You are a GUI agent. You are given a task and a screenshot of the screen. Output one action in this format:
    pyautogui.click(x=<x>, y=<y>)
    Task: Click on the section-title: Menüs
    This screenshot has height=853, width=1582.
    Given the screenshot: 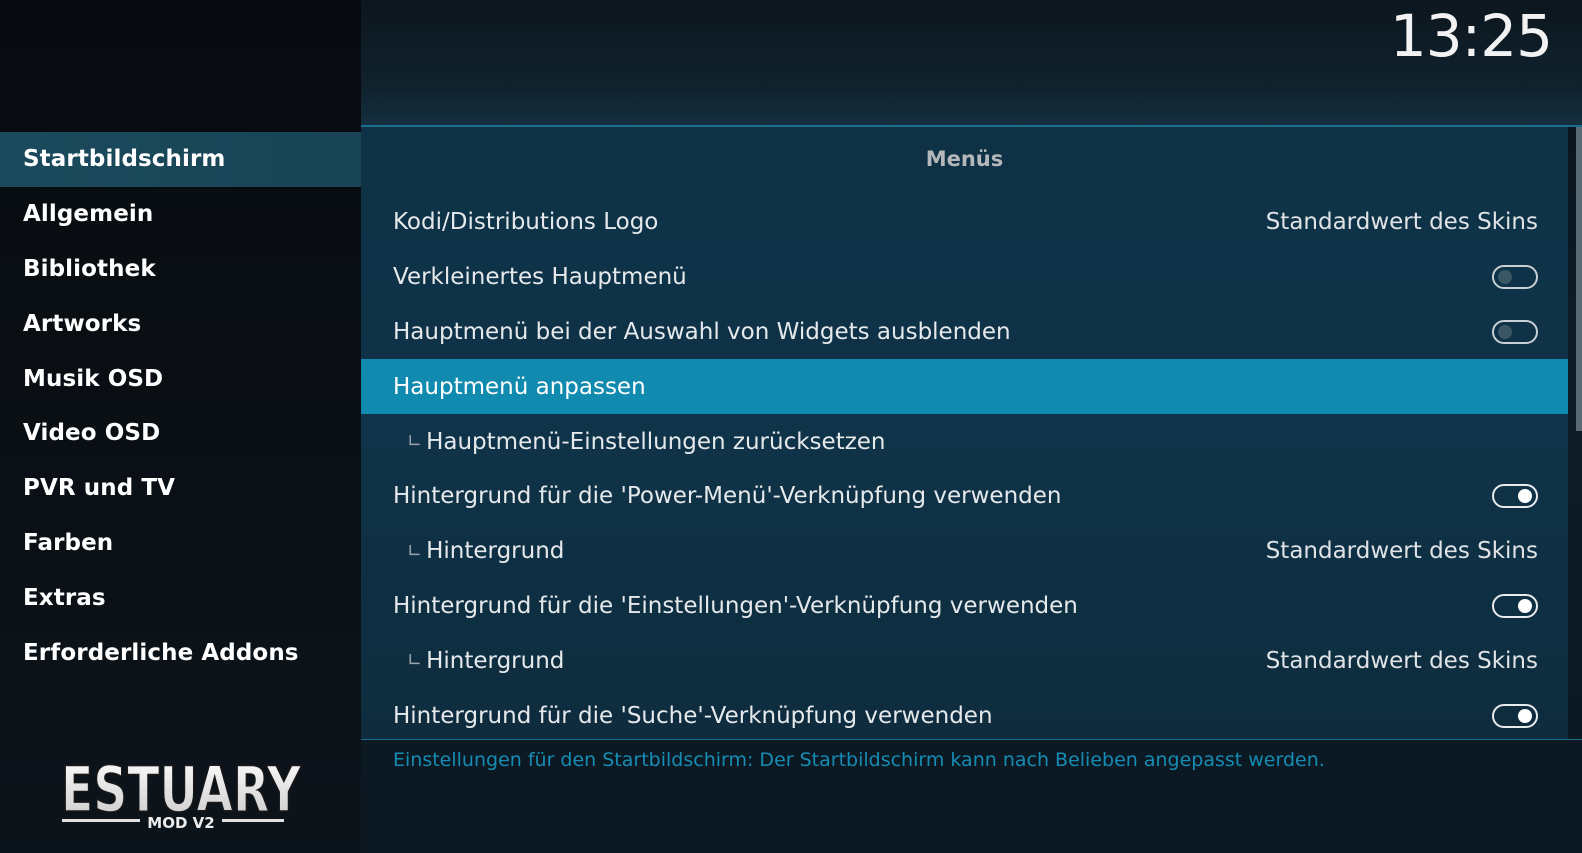 What is the action you would take?
    pyautogui.click(x=964, y=159)
    